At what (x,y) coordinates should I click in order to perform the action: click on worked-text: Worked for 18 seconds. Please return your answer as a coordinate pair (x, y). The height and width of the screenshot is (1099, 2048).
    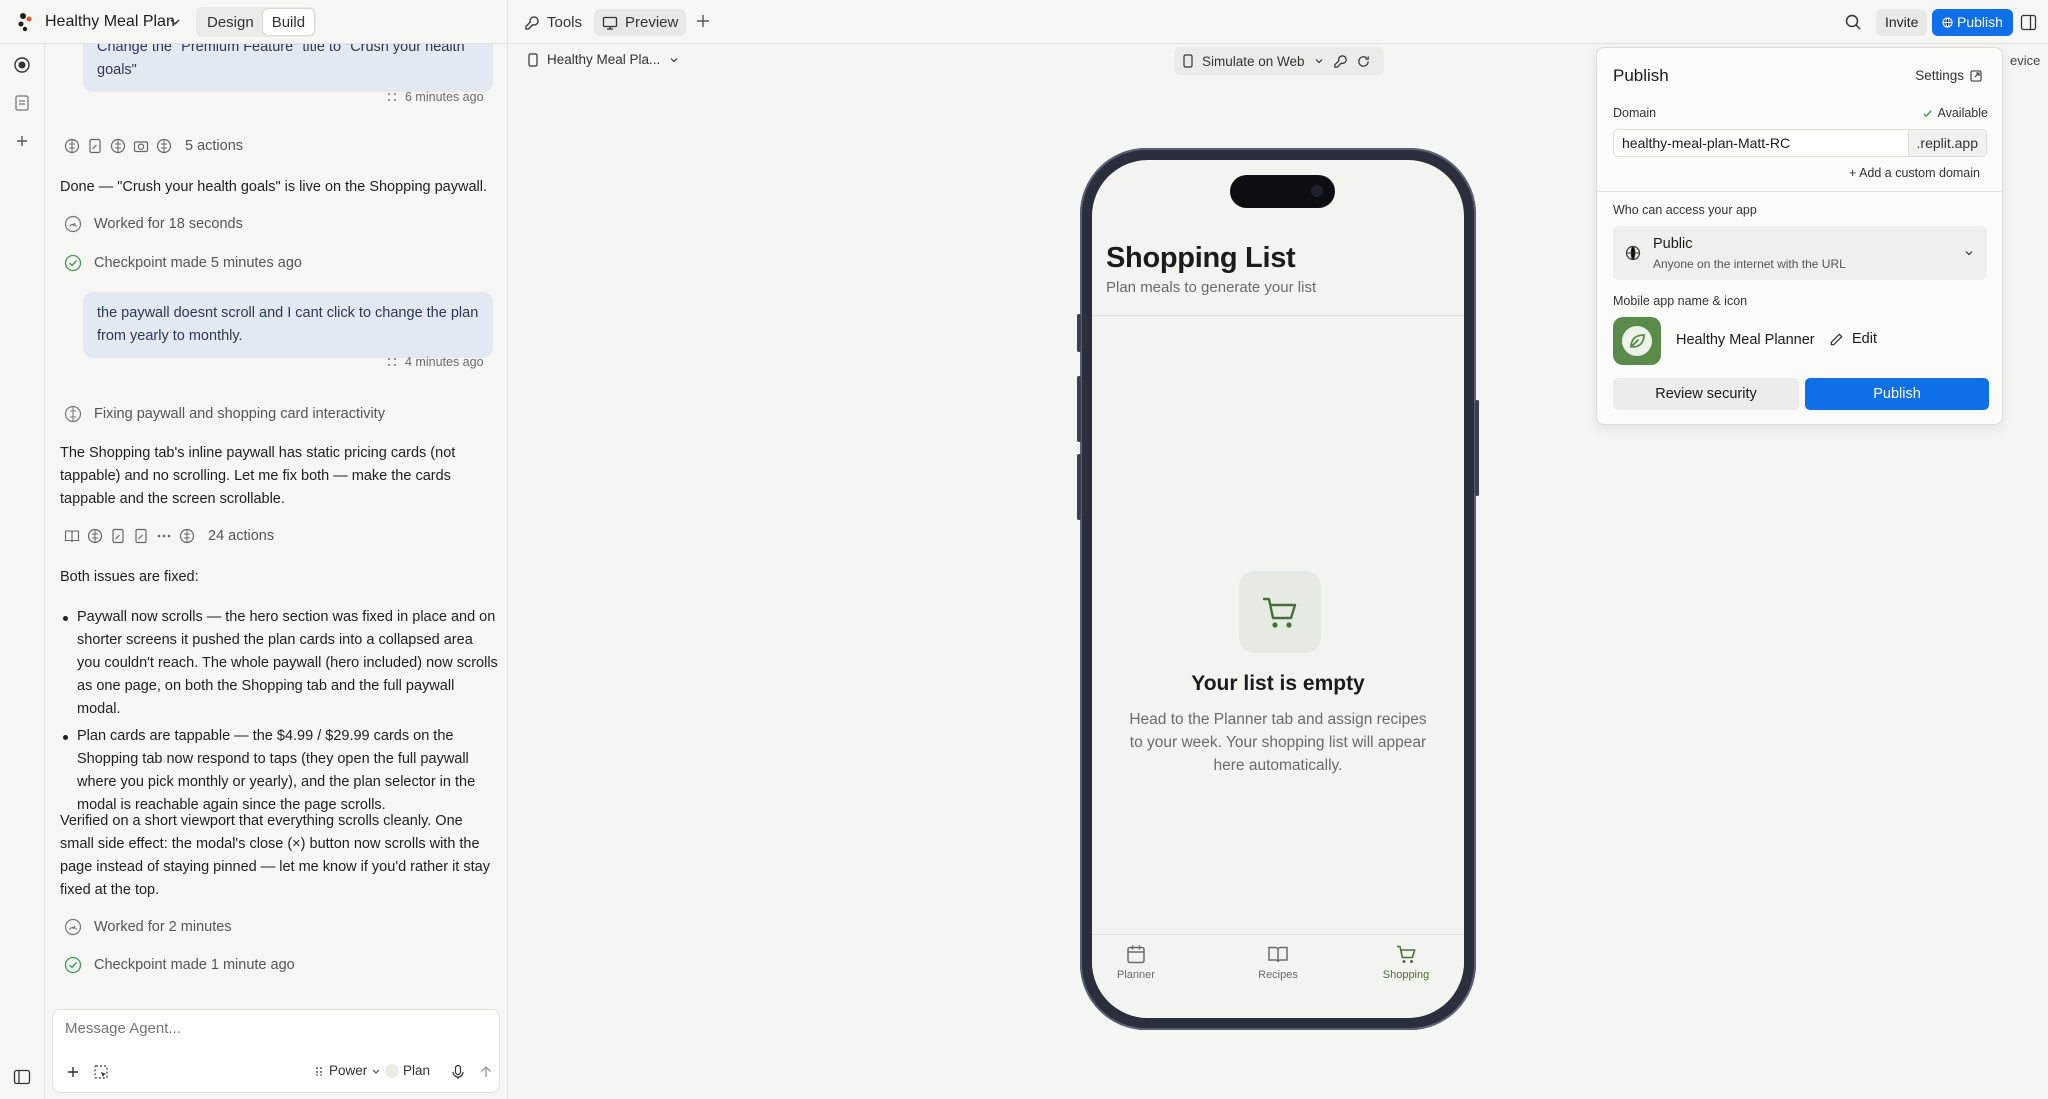
    Looking at the image, I should click on (168, 224).